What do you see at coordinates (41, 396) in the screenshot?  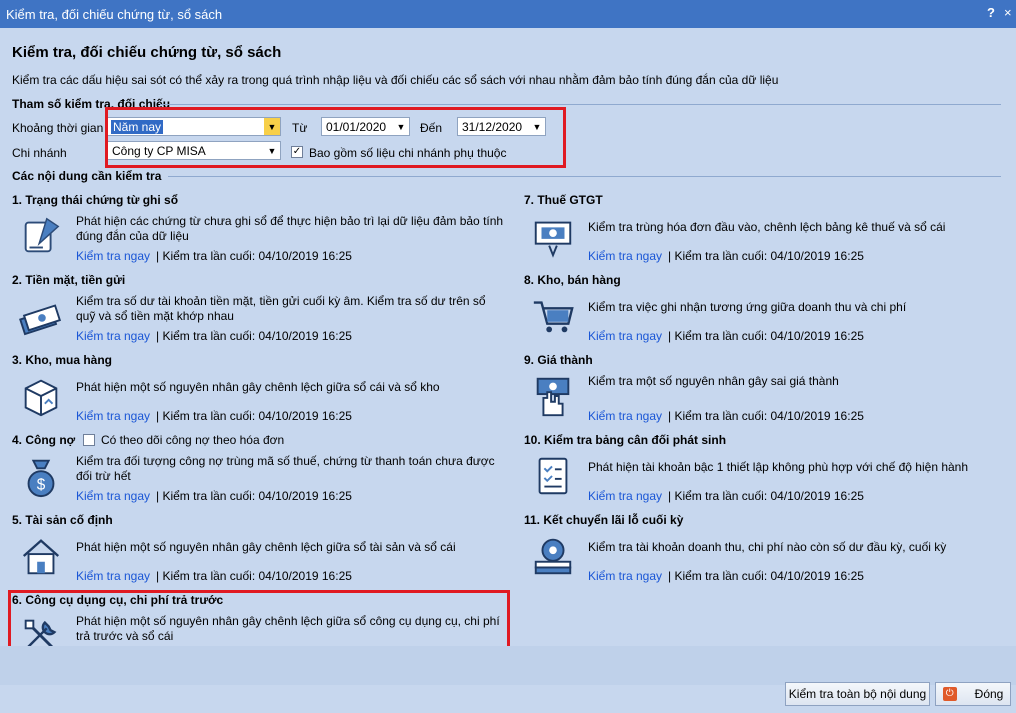 I see `box-icon` at bounding box center [41, 396].